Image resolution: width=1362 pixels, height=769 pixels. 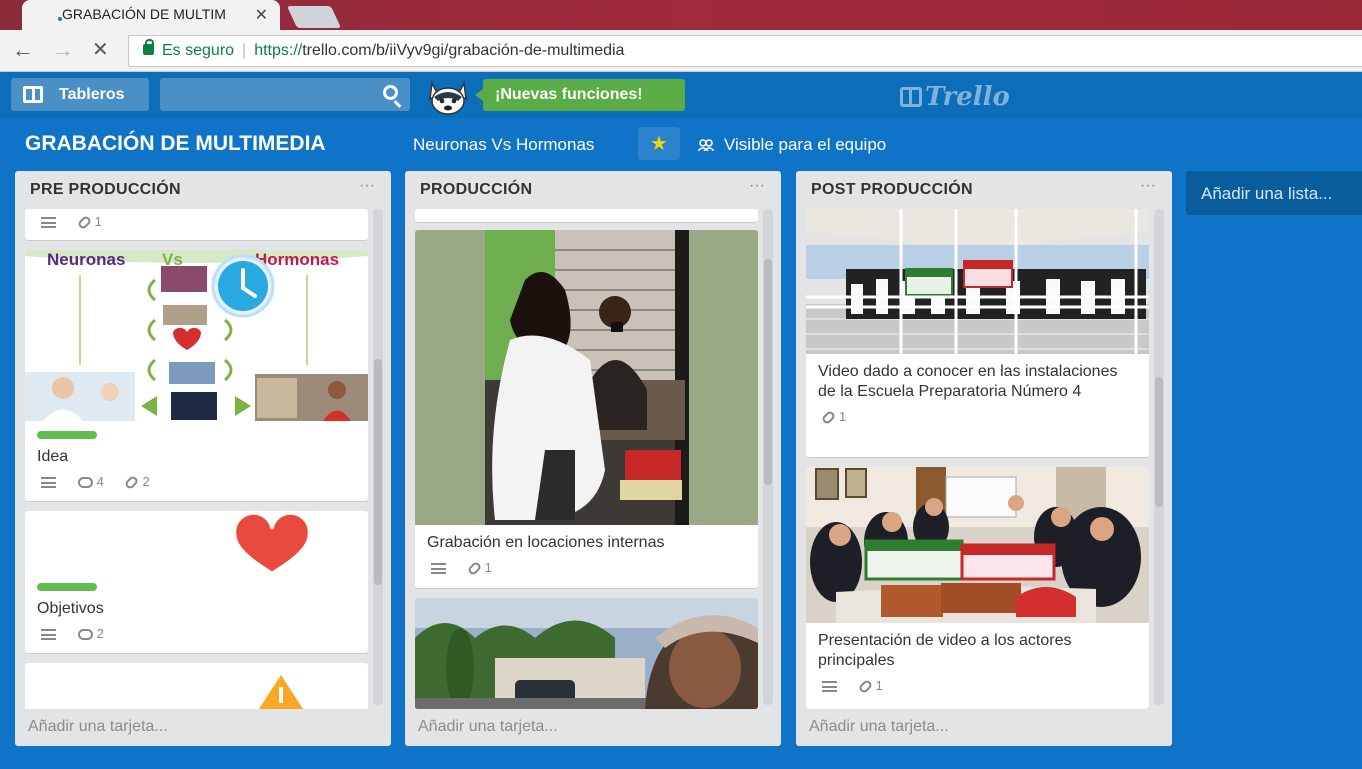 I want to click on star-icon: ★, so click(x=659, y=143).